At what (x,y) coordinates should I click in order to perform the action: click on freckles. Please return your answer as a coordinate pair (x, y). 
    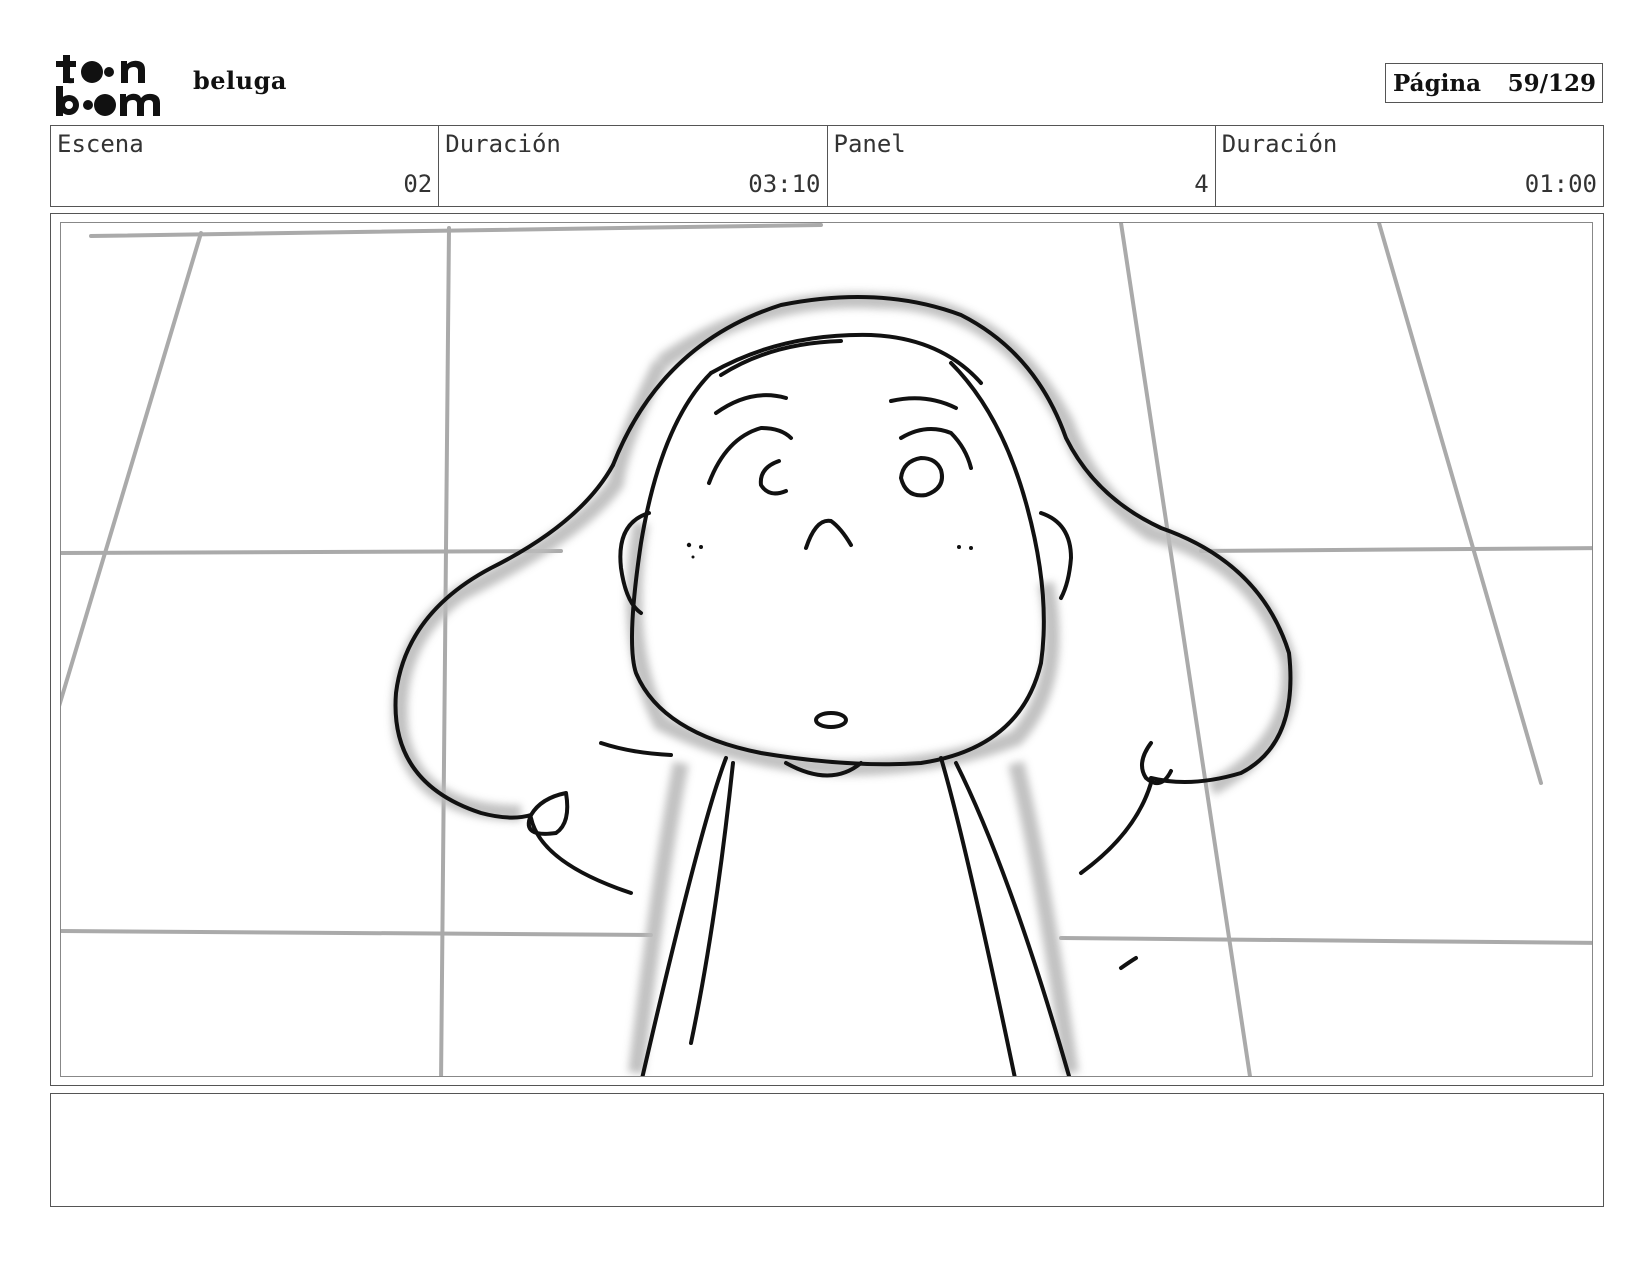
    Looking at the image, I should click on (829, 550).